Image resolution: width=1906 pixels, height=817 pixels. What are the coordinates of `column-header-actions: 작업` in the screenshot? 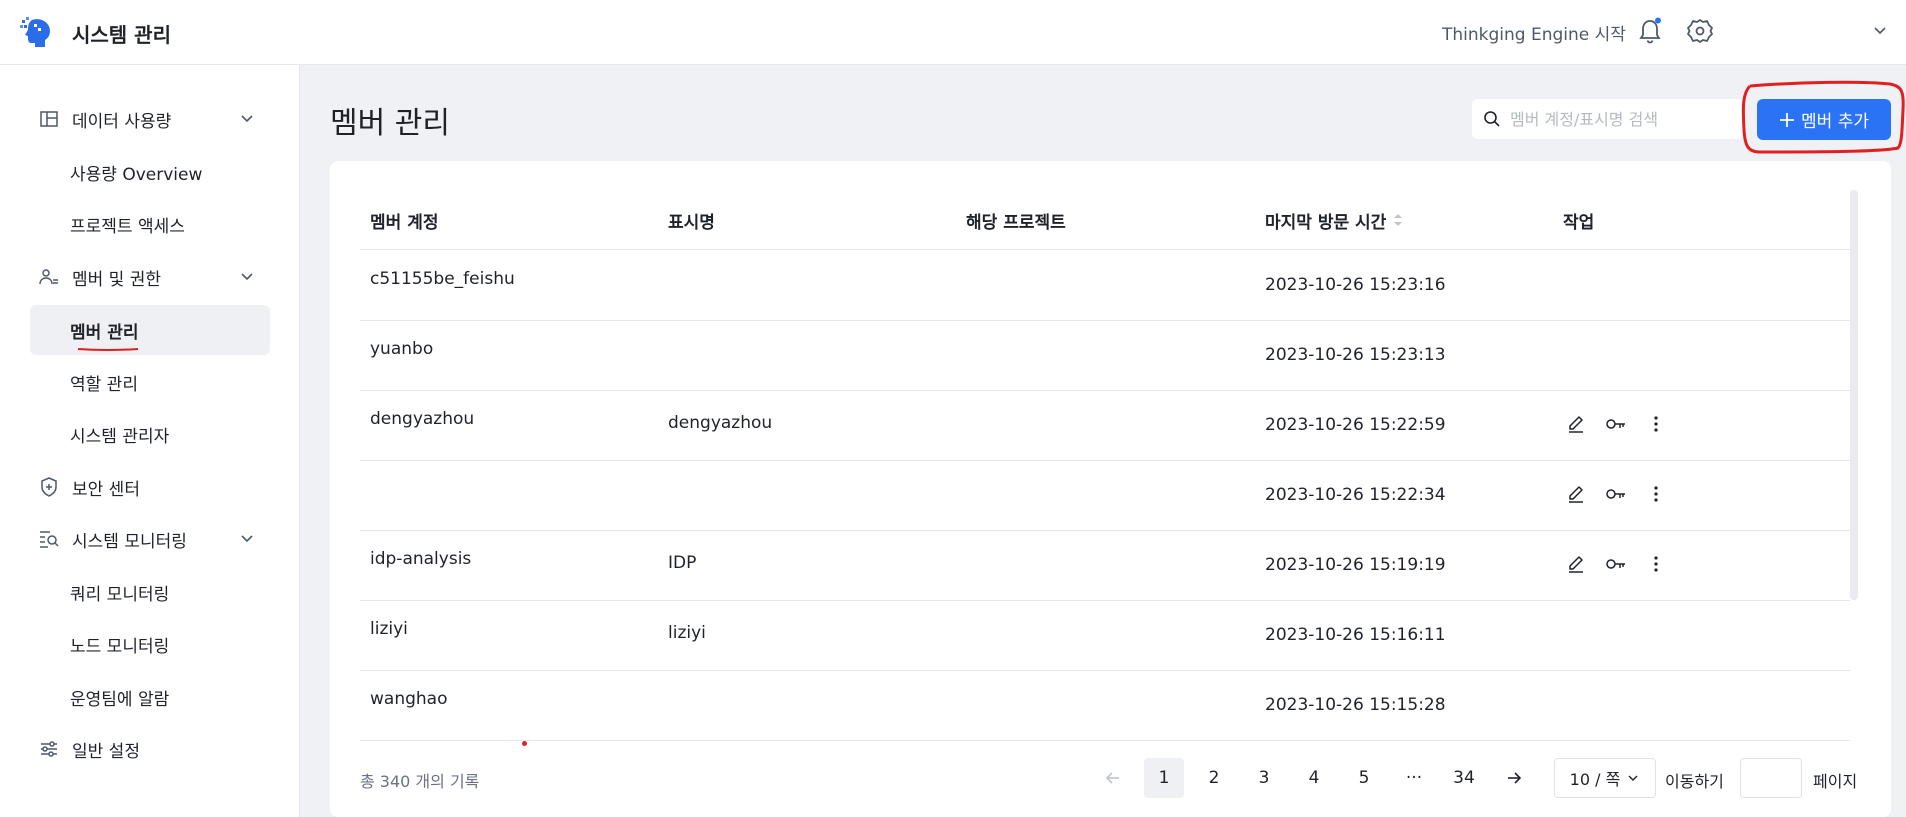 It's located at (1579, 223).